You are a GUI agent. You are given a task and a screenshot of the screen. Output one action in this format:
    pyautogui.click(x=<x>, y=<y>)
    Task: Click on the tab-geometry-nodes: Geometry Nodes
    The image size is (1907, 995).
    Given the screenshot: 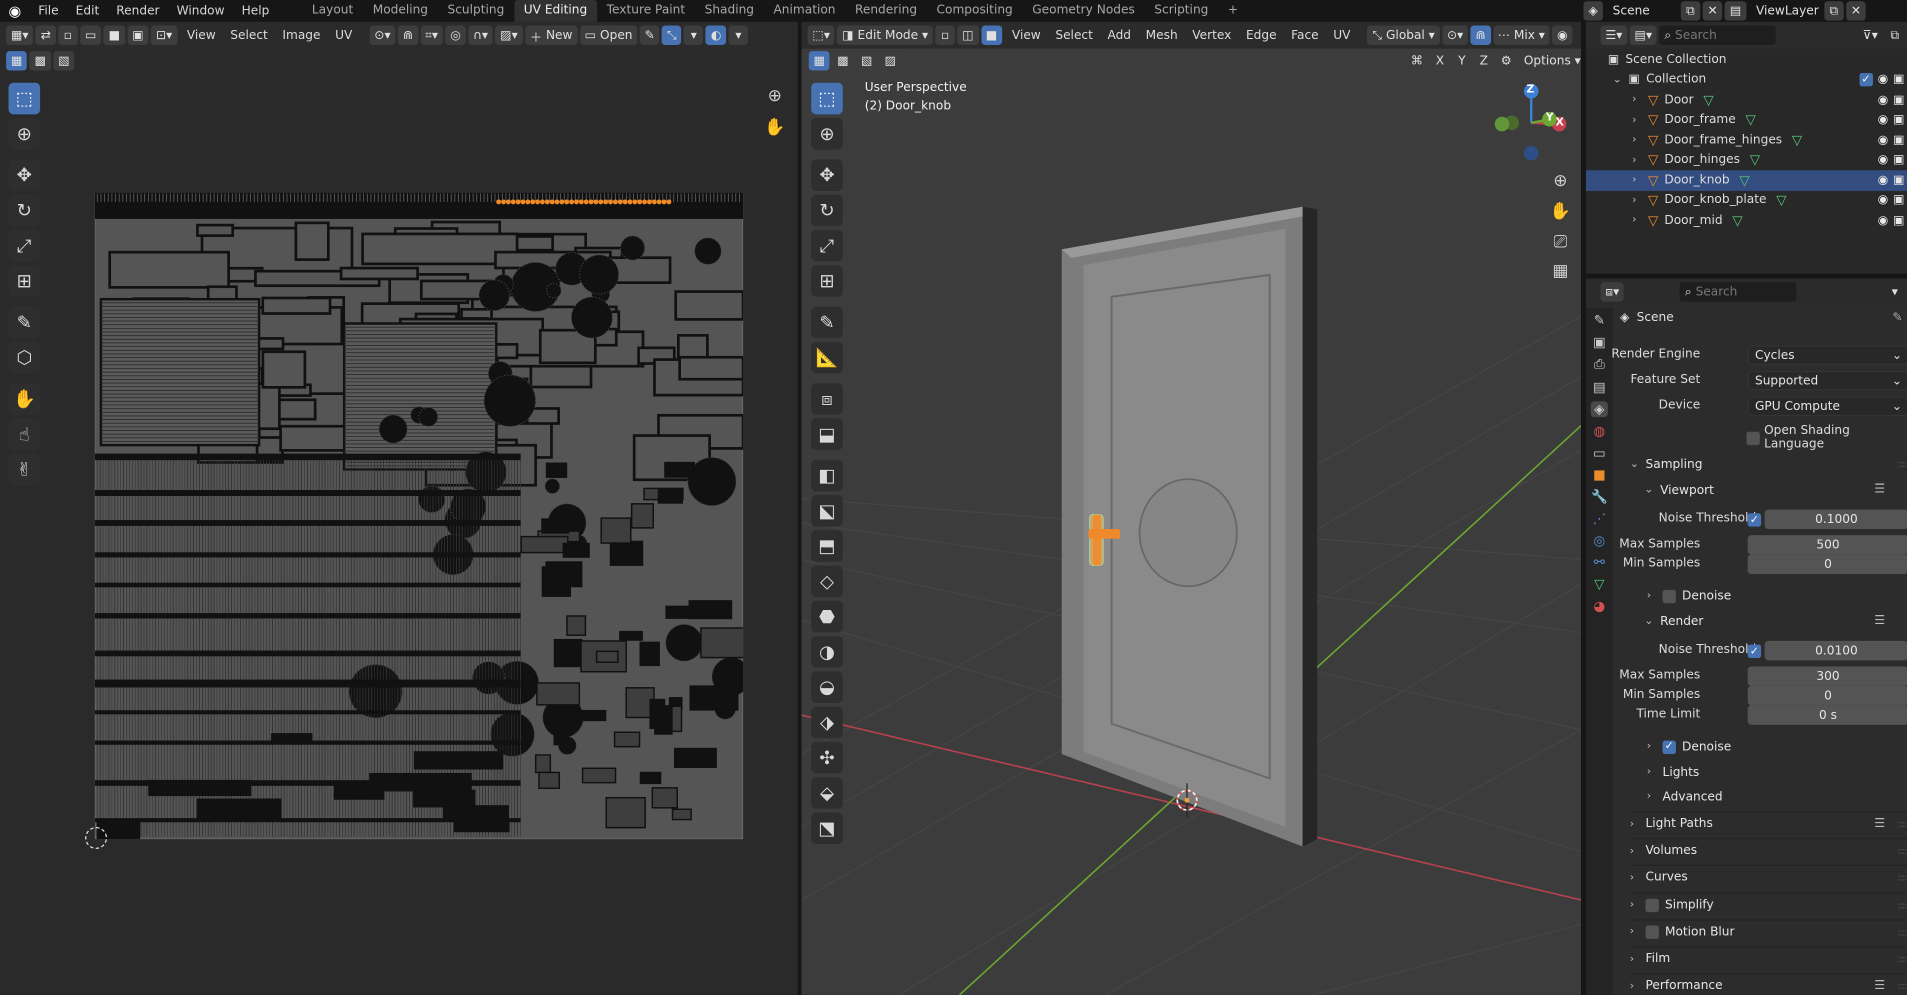 What is the action you would take?
    pyautogui.click(x=1084, y=11)
    